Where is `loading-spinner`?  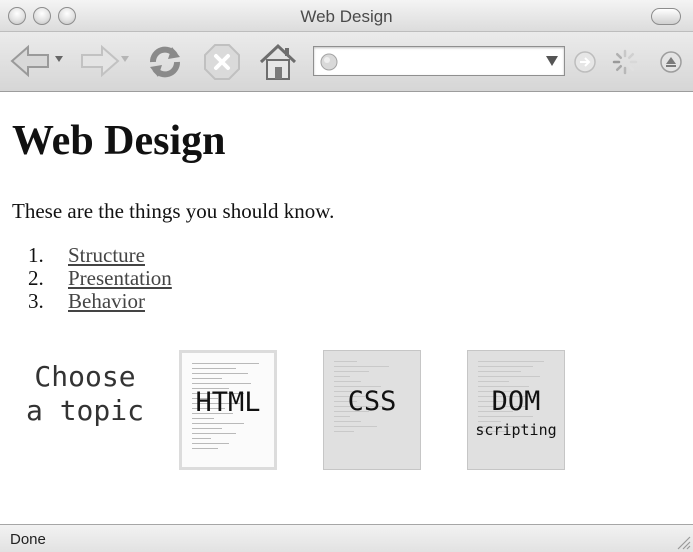
loading-spinner is located at coordinates (625, 62).